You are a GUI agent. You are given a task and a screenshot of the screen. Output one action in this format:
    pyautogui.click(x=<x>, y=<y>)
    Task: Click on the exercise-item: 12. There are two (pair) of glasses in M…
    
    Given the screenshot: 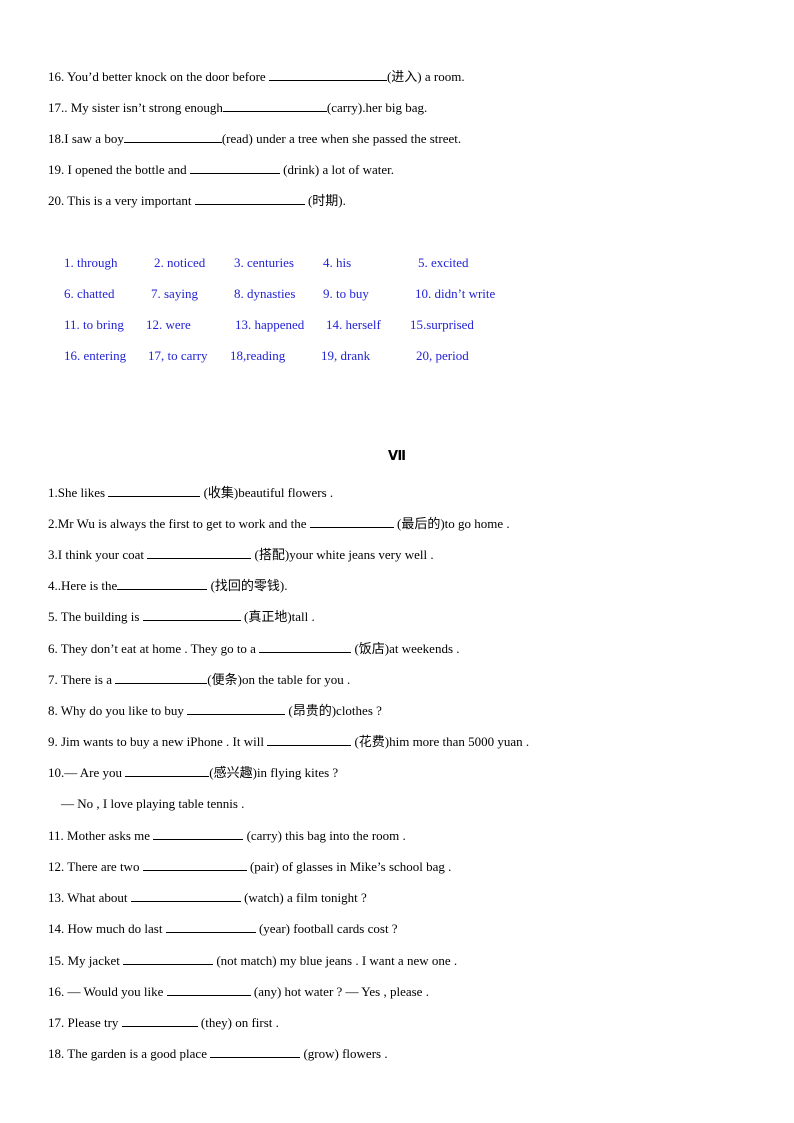 What is the action you would take?
    pyautogui.click(x=249, y=866)
    